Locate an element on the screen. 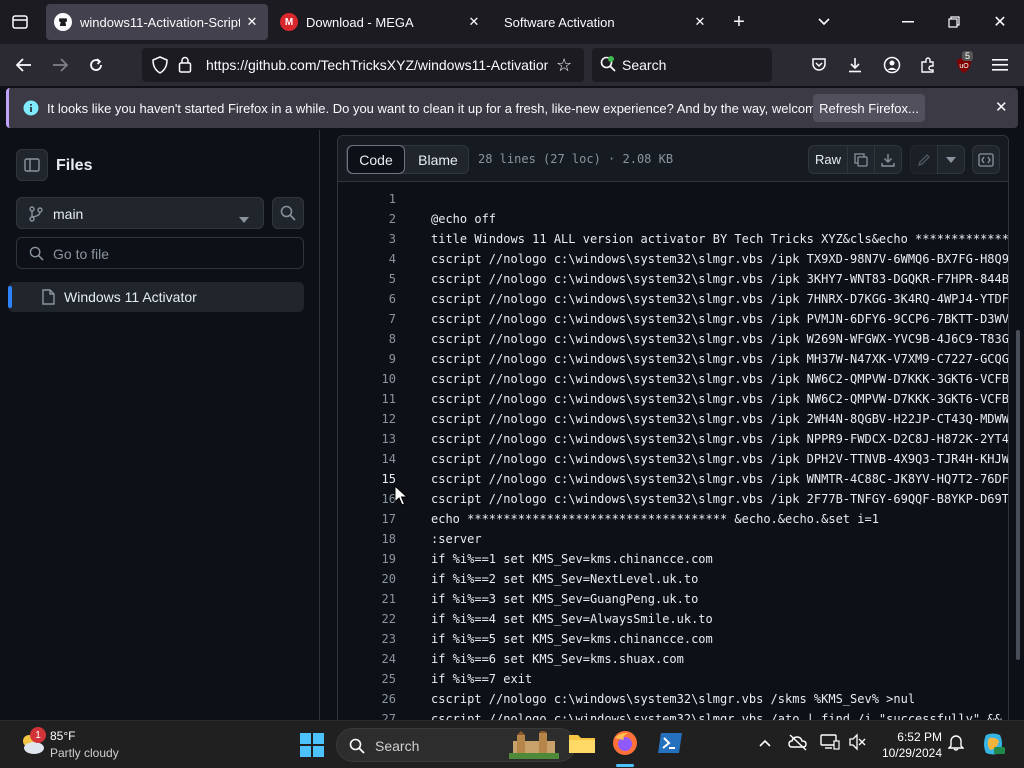 The width and height of the screenshot is (1024, 768). search-bar: Search is located at coordinates (682, 65).